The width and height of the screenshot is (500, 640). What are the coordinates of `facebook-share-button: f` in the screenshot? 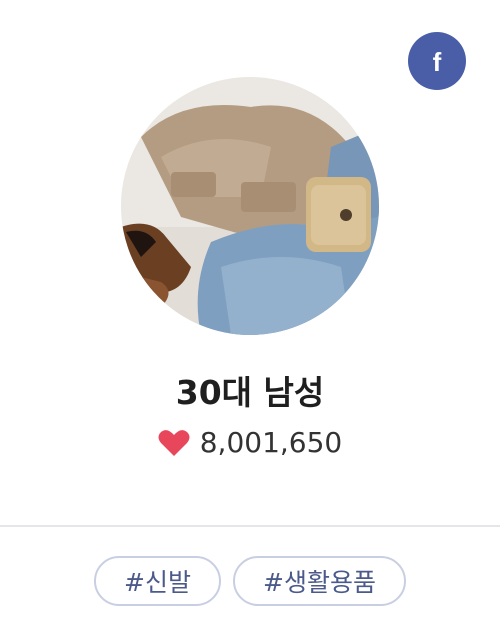 It's located at (437, 61).